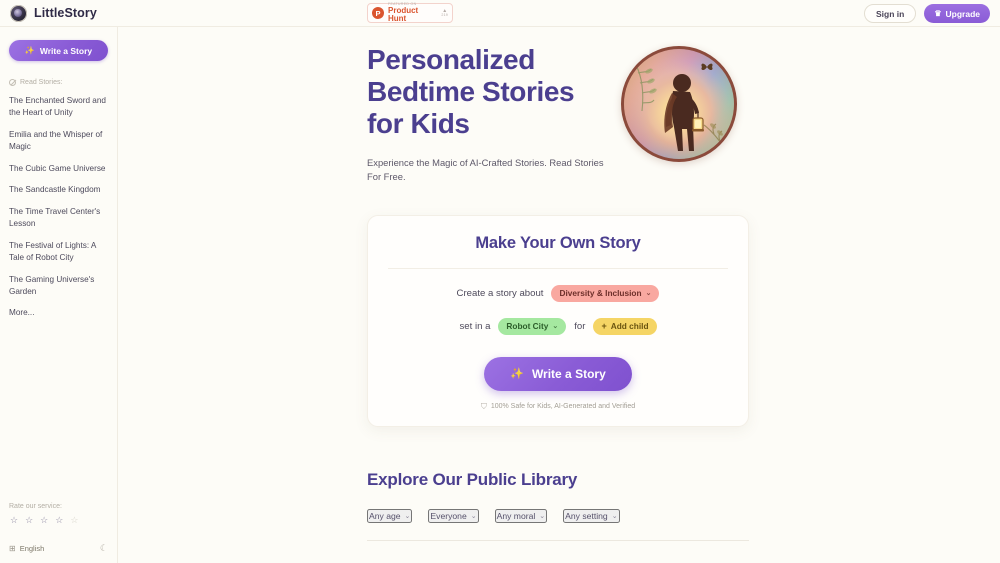 The width and height of the screenshot is (1000, 563). Describe the element at coordinates (483, 406) in the screenshot. I see `shield-check-icon: ⛉` at that location.